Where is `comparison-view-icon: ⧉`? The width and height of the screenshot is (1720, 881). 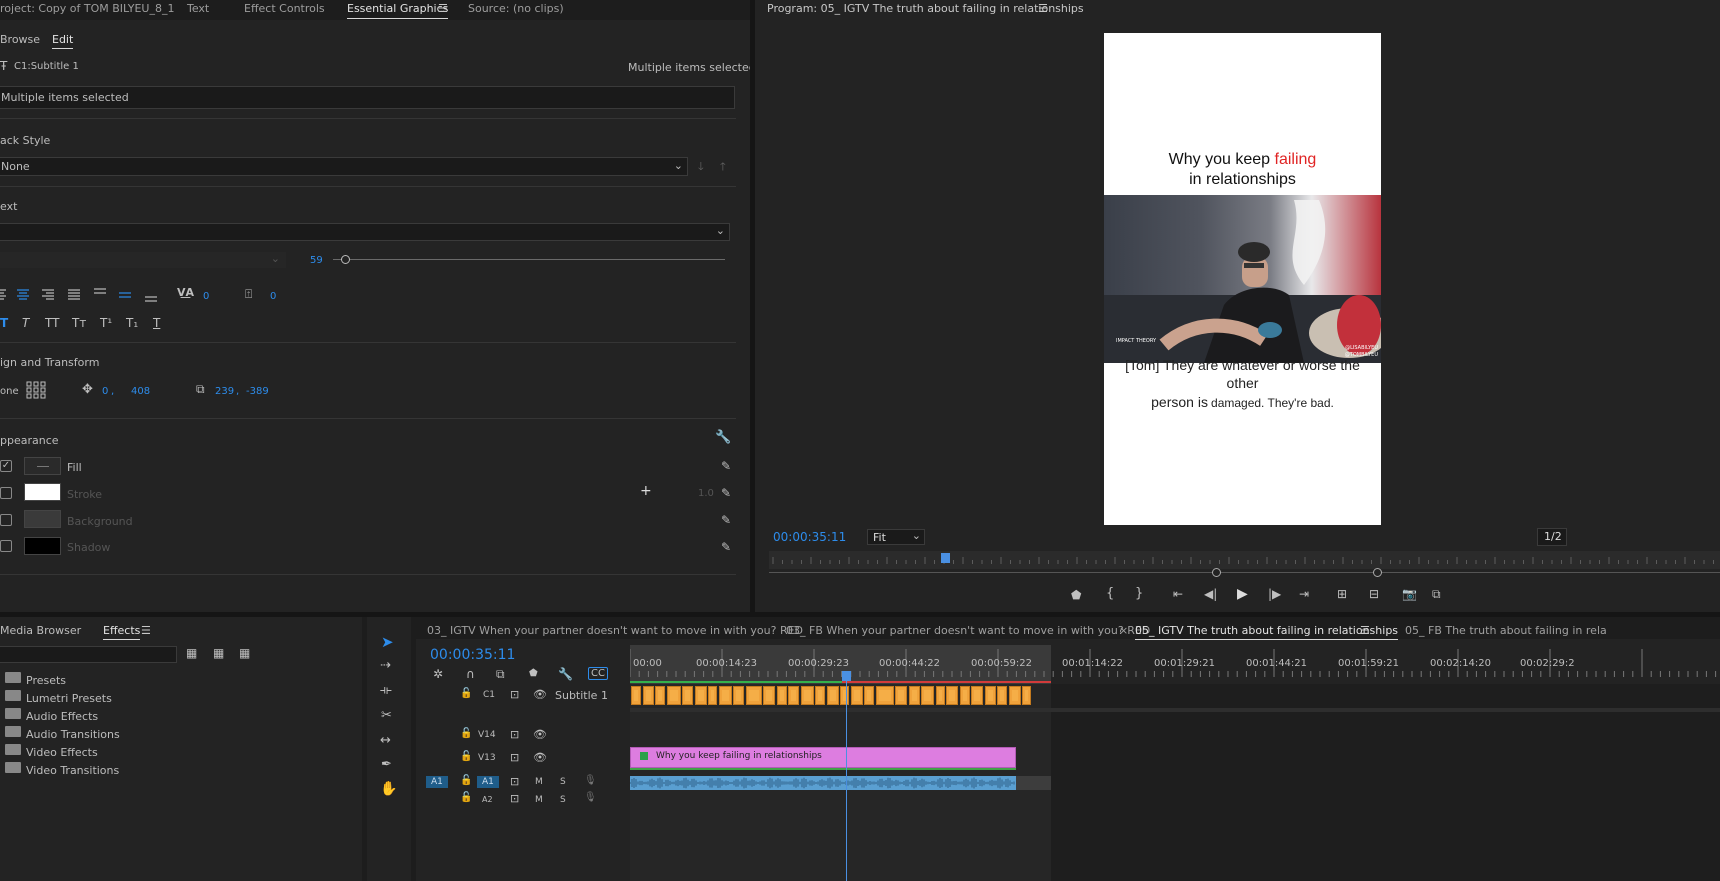 comparison-view-icon: ⧉ is located at coordinates (1436, 594).